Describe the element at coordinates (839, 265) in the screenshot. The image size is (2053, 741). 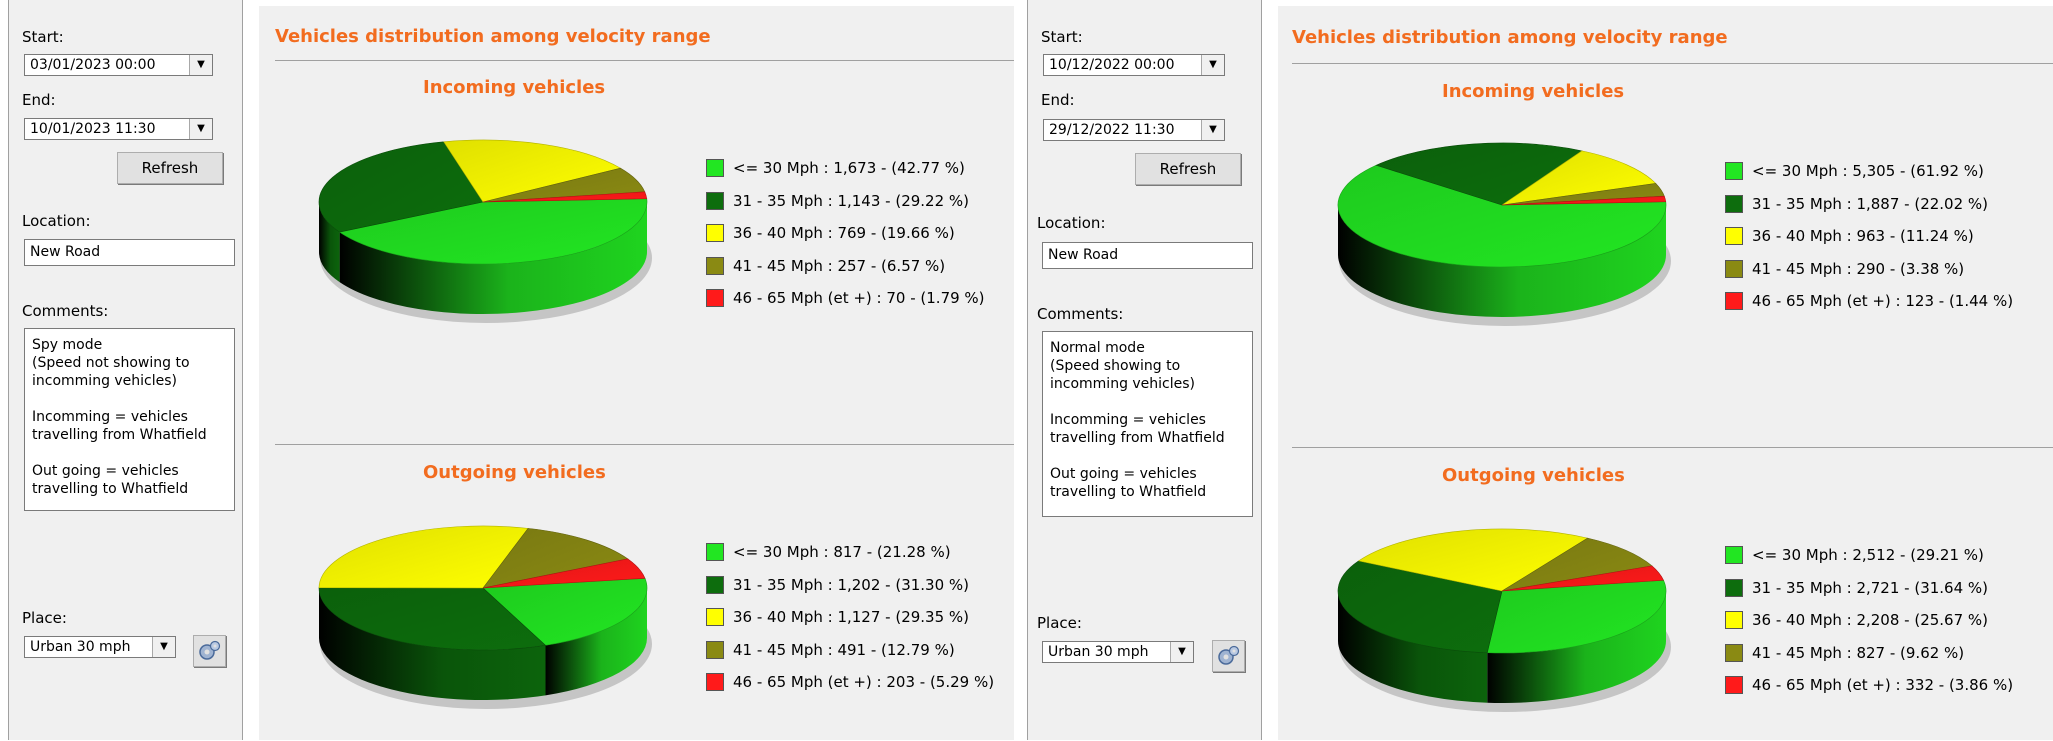
I see `legend-label: 41 - 45 Mph : 257 - (6.57 %)` at that location.